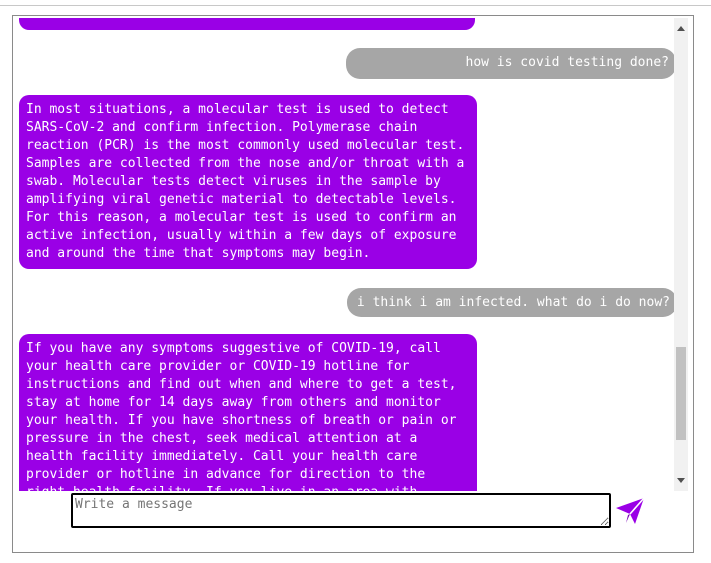 The width and height of the screenshot is (711, 563). What do you see at coordinates (681, 393) in the screenshot?
I see `scrollbar-thumb` at bounding box center [681, 393].